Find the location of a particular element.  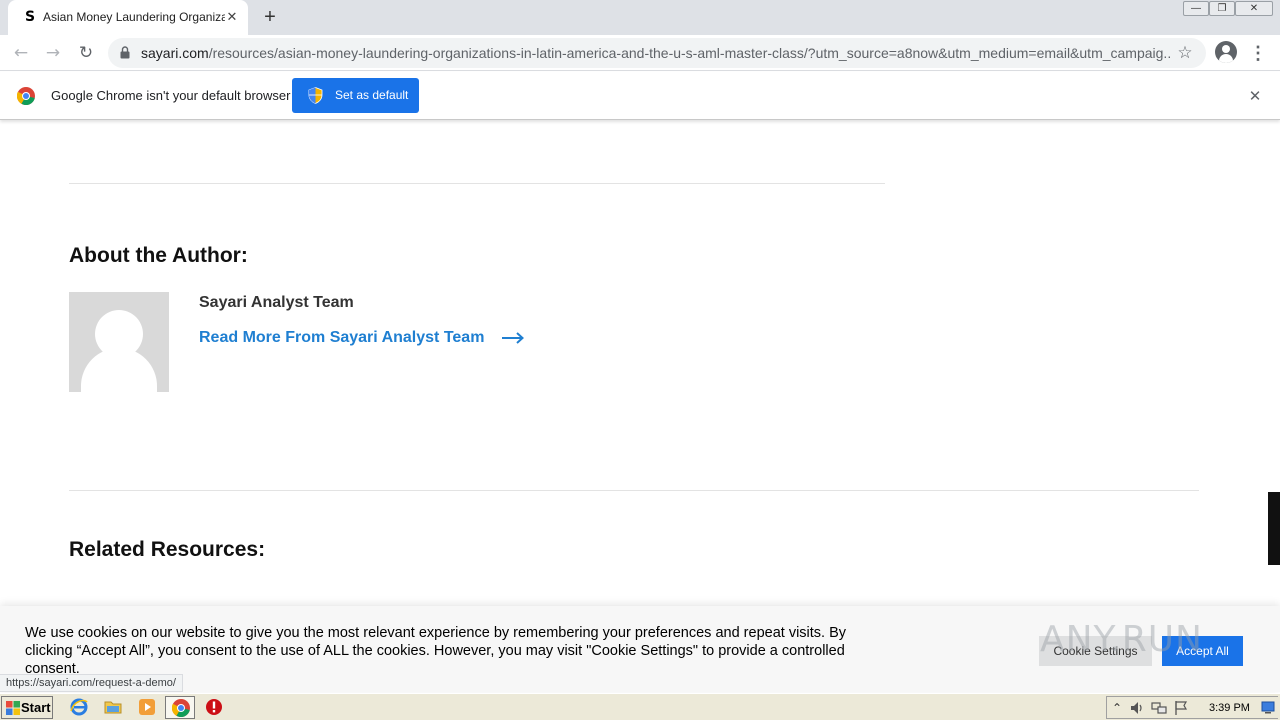

network-icon is located at coordinates (1159, 708).